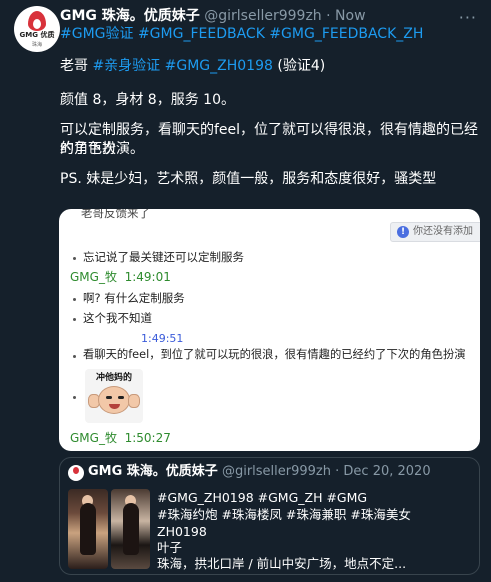 Image resolution: width=491 pixels, height=582 pixels. I want to click on author-name: GMG 珠海。优质妹子, so click(130, 16).